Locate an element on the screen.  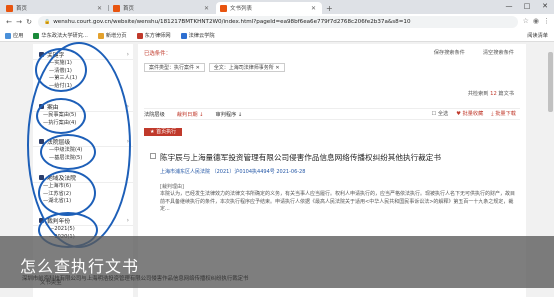
batch-actions: ☐ 全选 ♥ 批量收藏 ⤓ 批量下载 is located at coordinates (476, 114).